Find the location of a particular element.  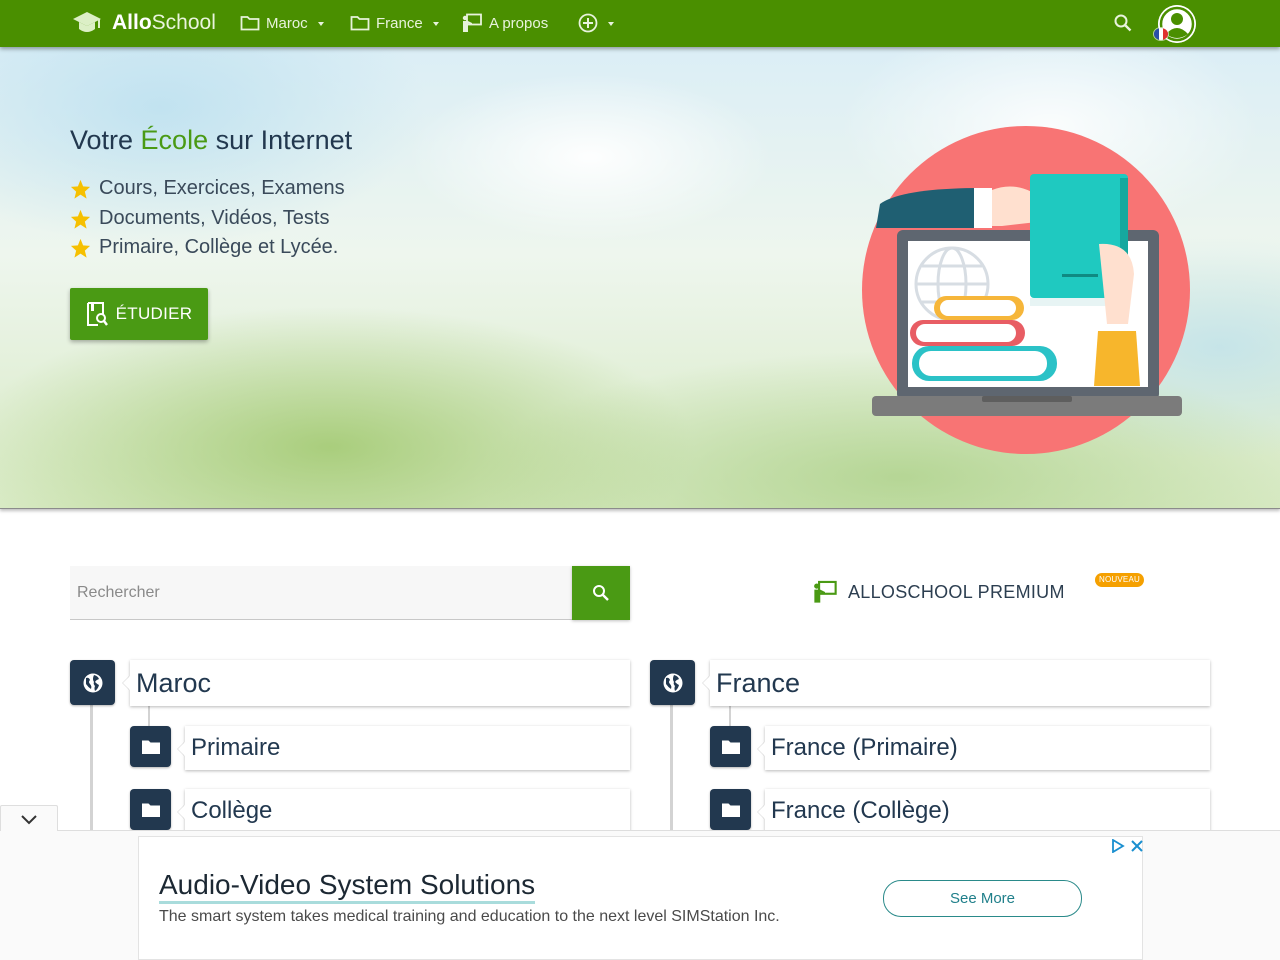

tree-node-france-primaire-label: France (Primaire) is located at coordinates (864, 747).